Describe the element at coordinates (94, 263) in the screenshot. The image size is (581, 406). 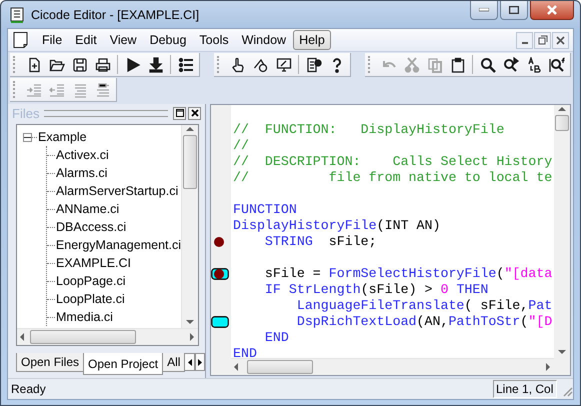
I see `tree-item: EXAMPLE.CI` at that location.